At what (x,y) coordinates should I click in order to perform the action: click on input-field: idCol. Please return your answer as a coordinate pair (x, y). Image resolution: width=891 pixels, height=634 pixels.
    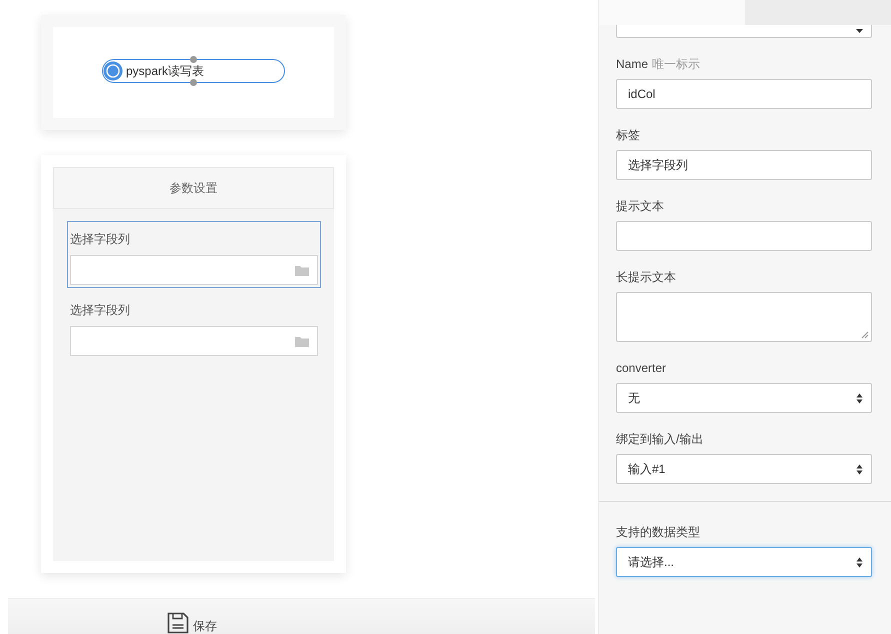
    Looking at the image, I should click on (744, 94).